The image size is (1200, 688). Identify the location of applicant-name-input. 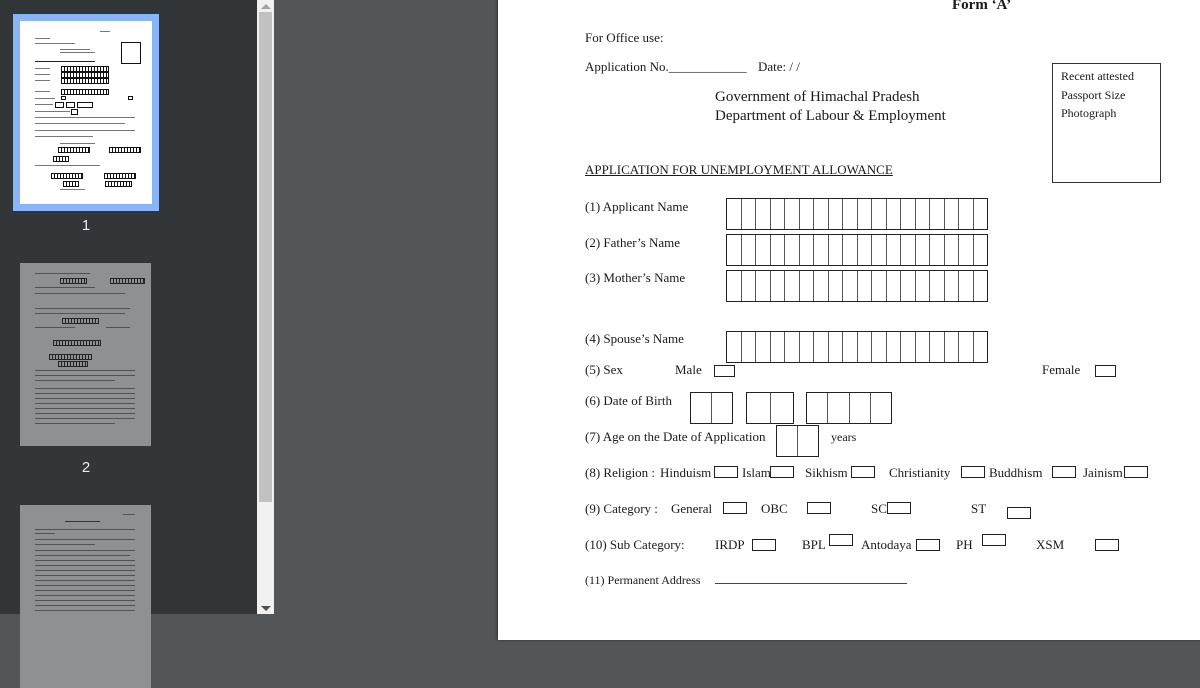
(857, 214).